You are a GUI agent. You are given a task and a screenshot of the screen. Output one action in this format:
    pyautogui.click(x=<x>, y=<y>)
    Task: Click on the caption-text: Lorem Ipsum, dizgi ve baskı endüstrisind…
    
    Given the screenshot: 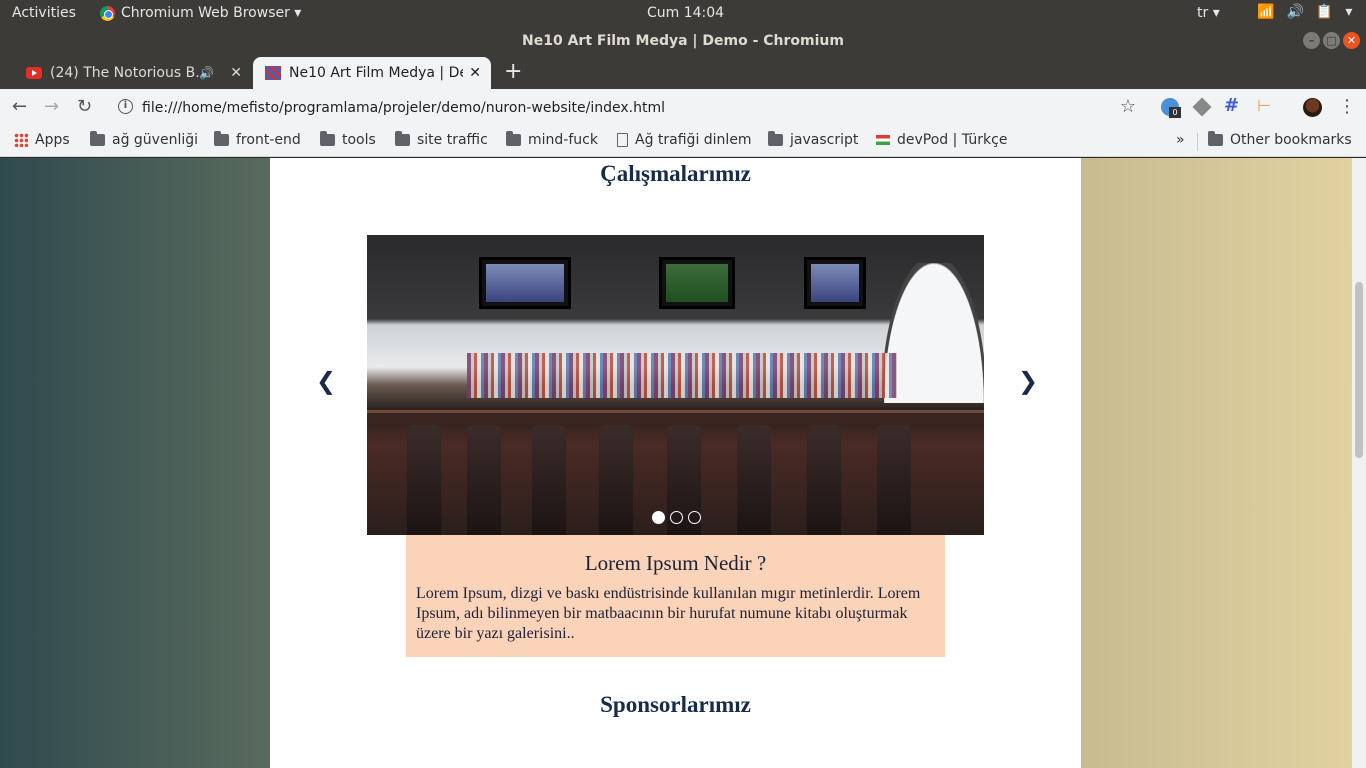 What is the action you would take?
    pyautogui.click(x=668, y=613)
    